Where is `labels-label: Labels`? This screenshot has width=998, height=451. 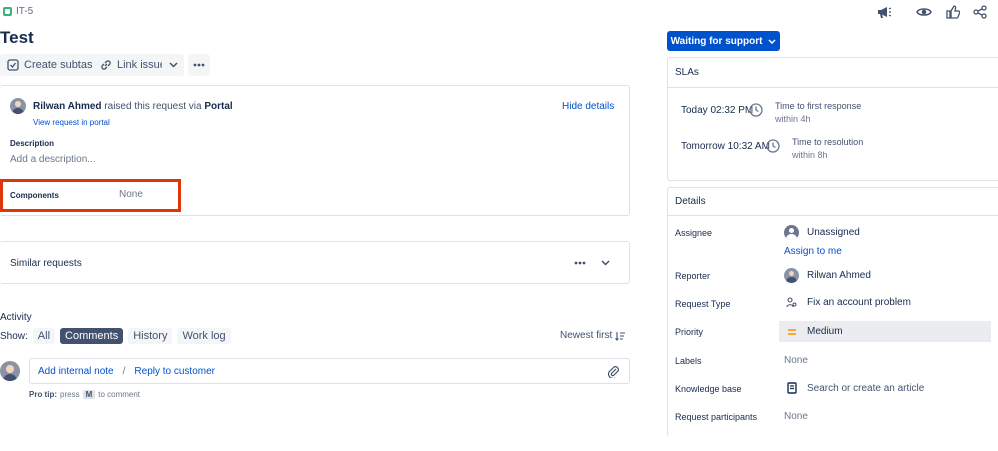
labels-label: Labels is located at coordinates (688, 361).